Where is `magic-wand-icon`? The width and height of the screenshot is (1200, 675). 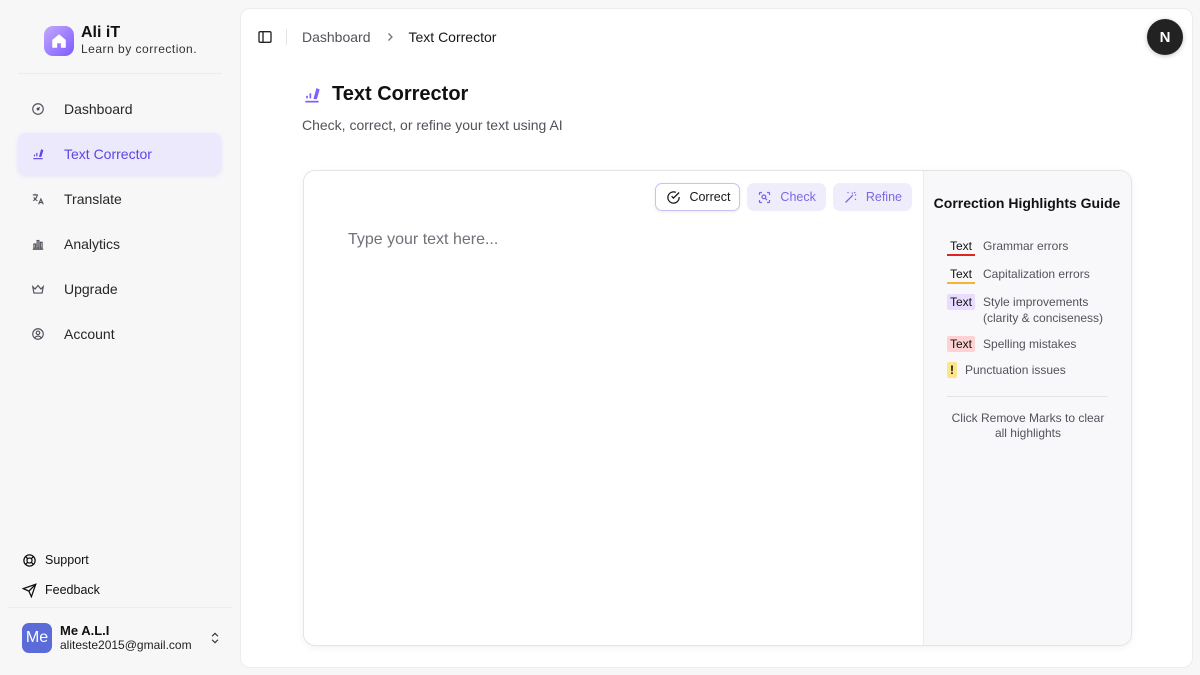
magic-wand-icon is located at coordinates (850, 197).